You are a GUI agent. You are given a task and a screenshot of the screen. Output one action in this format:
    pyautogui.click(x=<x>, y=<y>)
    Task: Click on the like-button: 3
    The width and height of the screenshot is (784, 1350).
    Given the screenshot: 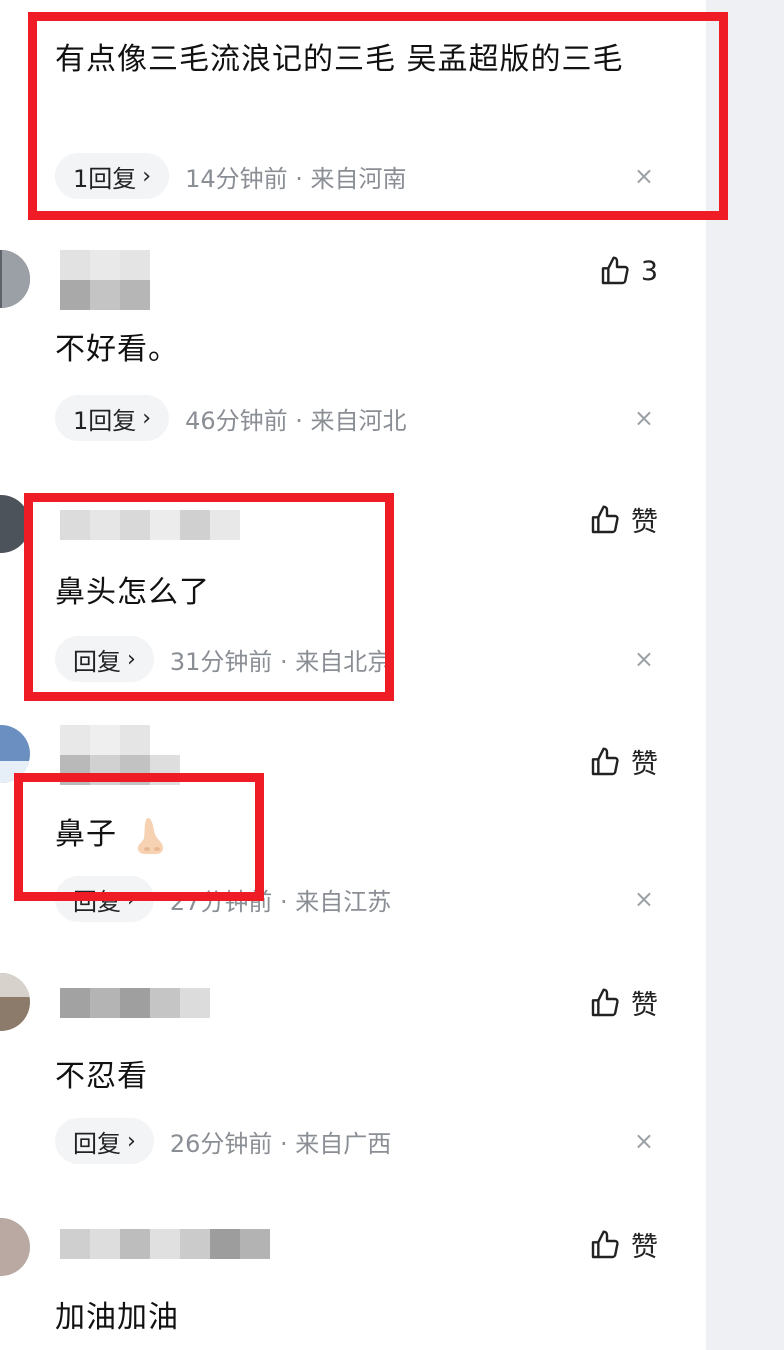 What is the action you would take?
    pyautogui.click(x=628, y=271)
    